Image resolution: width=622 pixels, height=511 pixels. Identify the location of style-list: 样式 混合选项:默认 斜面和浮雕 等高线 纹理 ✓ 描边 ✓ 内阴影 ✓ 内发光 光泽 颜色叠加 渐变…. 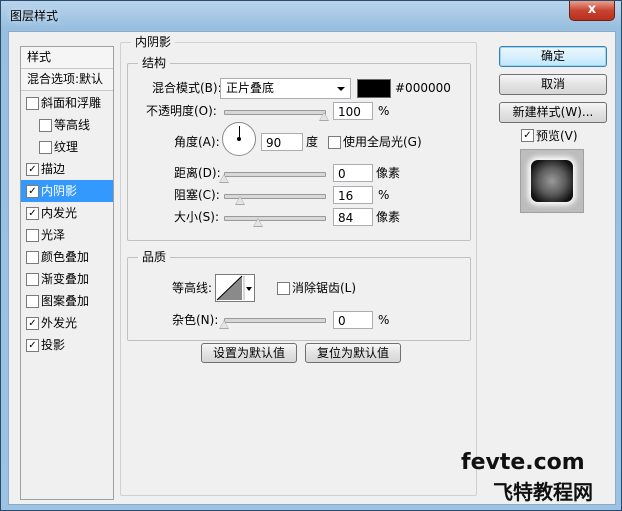
(67, 273).